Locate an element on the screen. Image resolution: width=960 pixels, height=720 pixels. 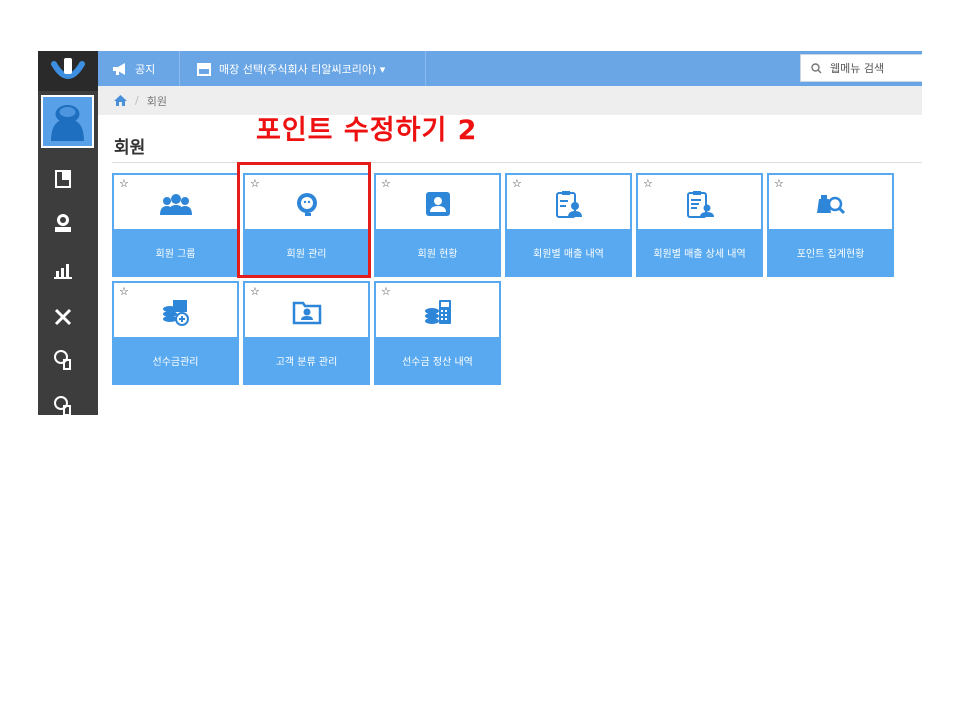
search-icon is located at coordinates (816, 67).